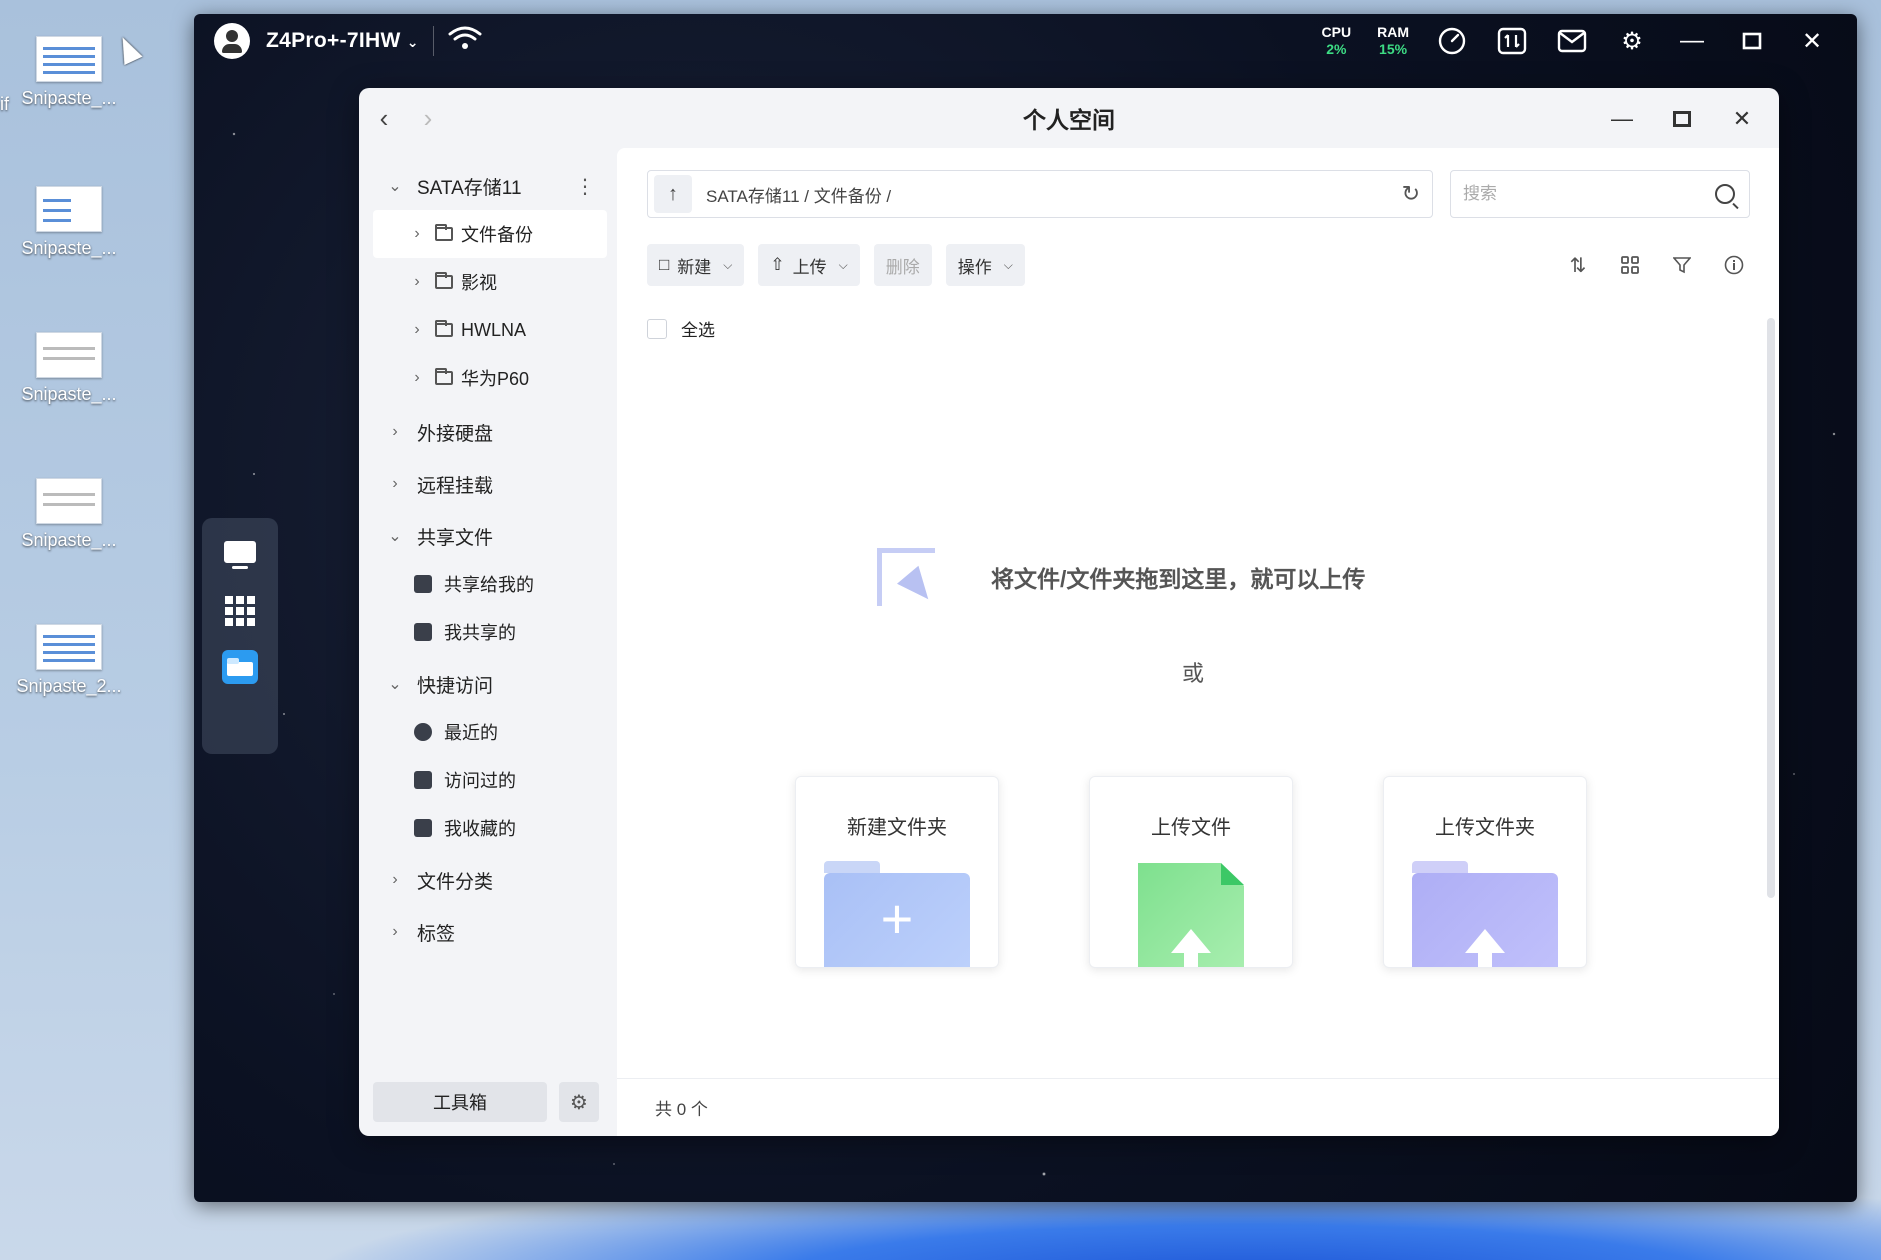 This screenshot has width=1881, height=1260. What do you see at coordinates (1632, 41) in the screenshot?
I see `settings-gear-icon: ⚙` at bounding box center [1632, 41].